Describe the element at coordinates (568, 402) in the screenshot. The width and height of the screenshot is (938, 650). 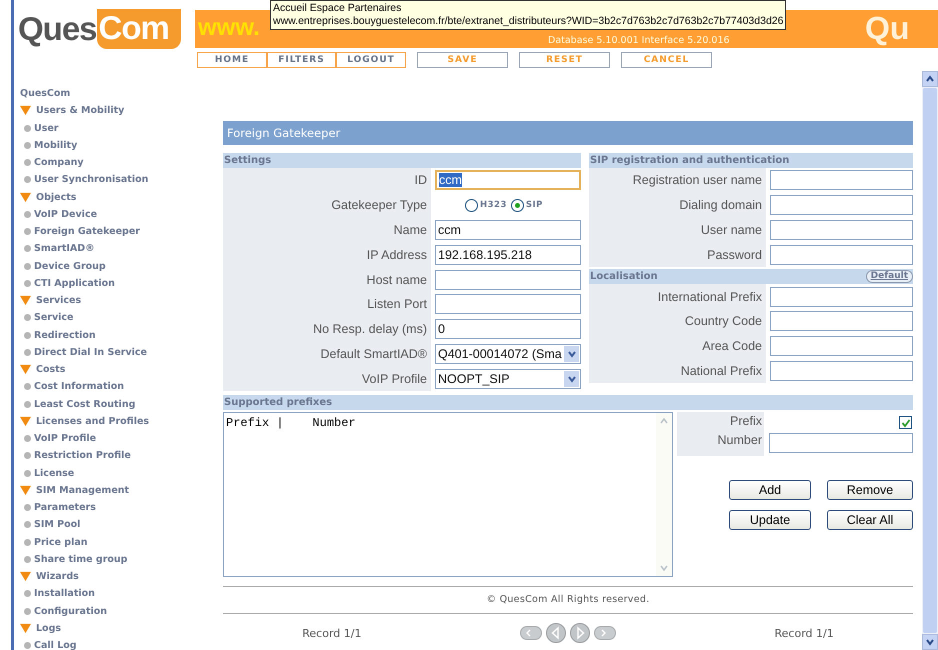
I see `section-header: Supported prefixes` at that location.